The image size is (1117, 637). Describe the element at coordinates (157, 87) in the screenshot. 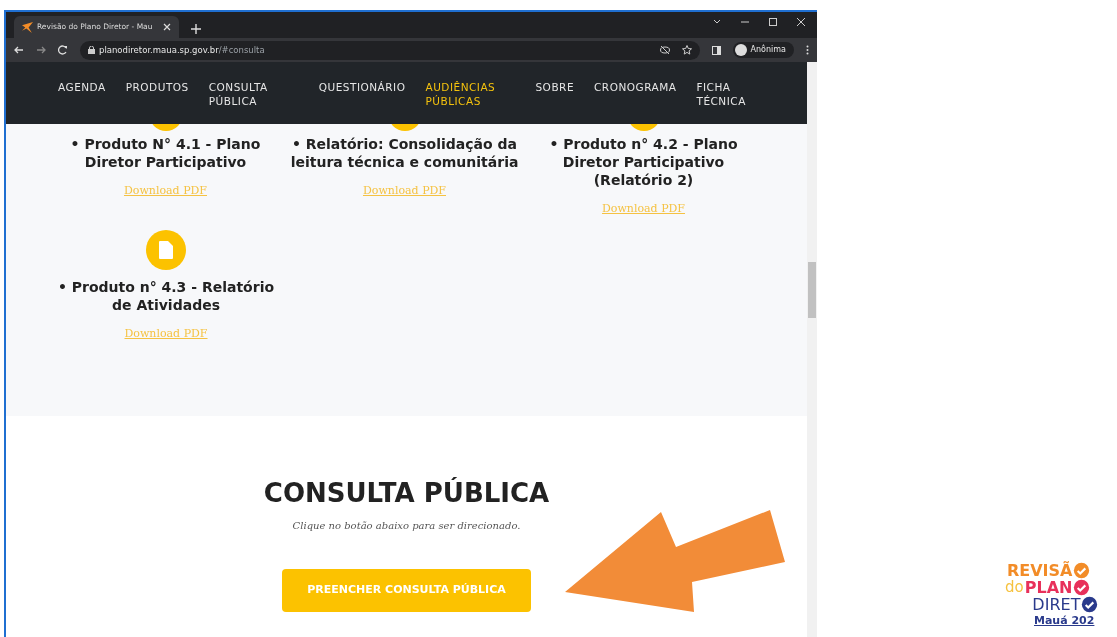

I see `nav-link: PRODUTOS` at that location.